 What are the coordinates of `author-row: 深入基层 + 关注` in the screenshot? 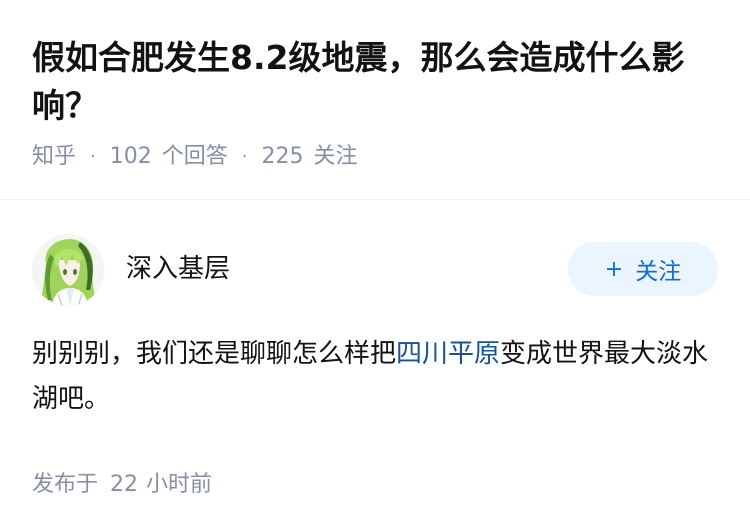 It's located at (375, 270).